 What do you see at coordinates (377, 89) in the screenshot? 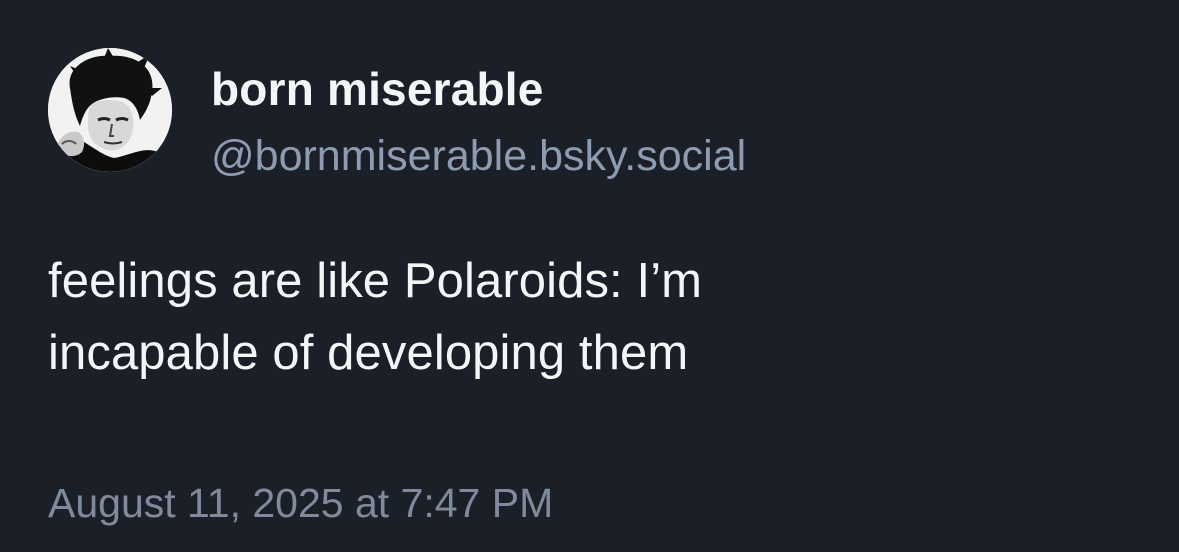
I see `author-display-name: born miserable` at bounding box center [377, 89].